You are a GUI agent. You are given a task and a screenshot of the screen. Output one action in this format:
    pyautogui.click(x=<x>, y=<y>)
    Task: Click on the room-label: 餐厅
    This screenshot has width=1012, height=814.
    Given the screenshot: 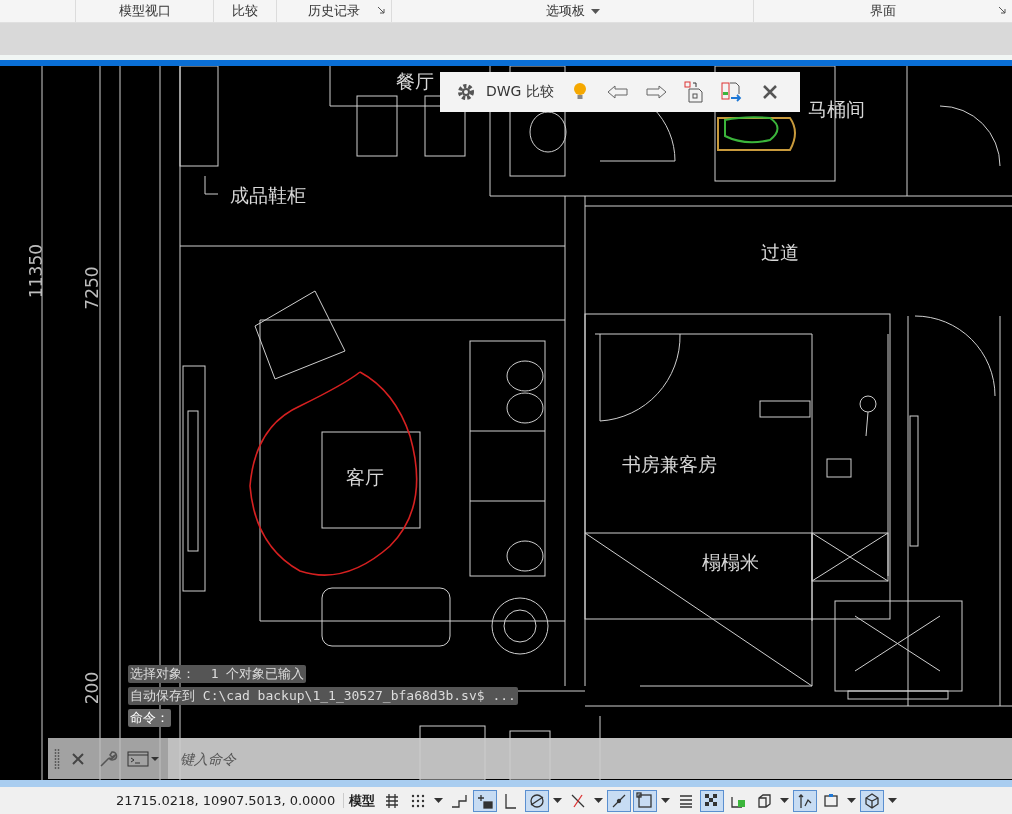 What is the action you would take?
    pyautogui.click(x=415, y=81)
    